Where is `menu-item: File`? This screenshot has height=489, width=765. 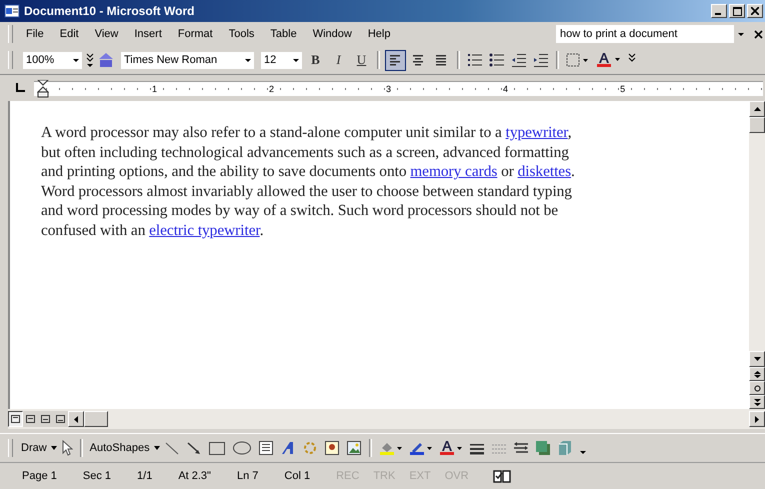 menu-item: File is located at coordinates (35, 34).